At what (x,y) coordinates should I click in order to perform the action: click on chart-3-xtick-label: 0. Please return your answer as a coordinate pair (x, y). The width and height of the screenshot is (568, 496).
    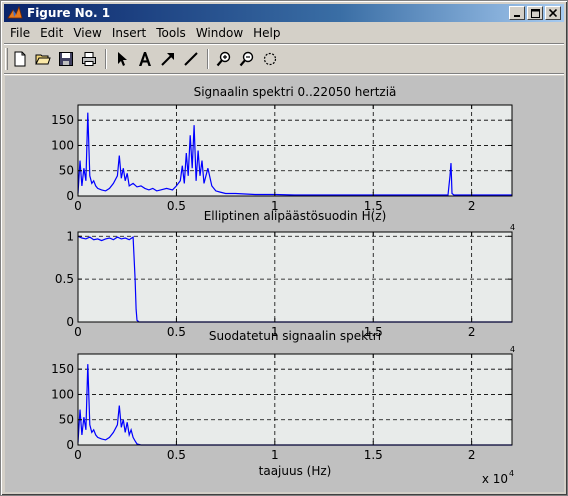
    Looking at the image, I should click on (78, 455).